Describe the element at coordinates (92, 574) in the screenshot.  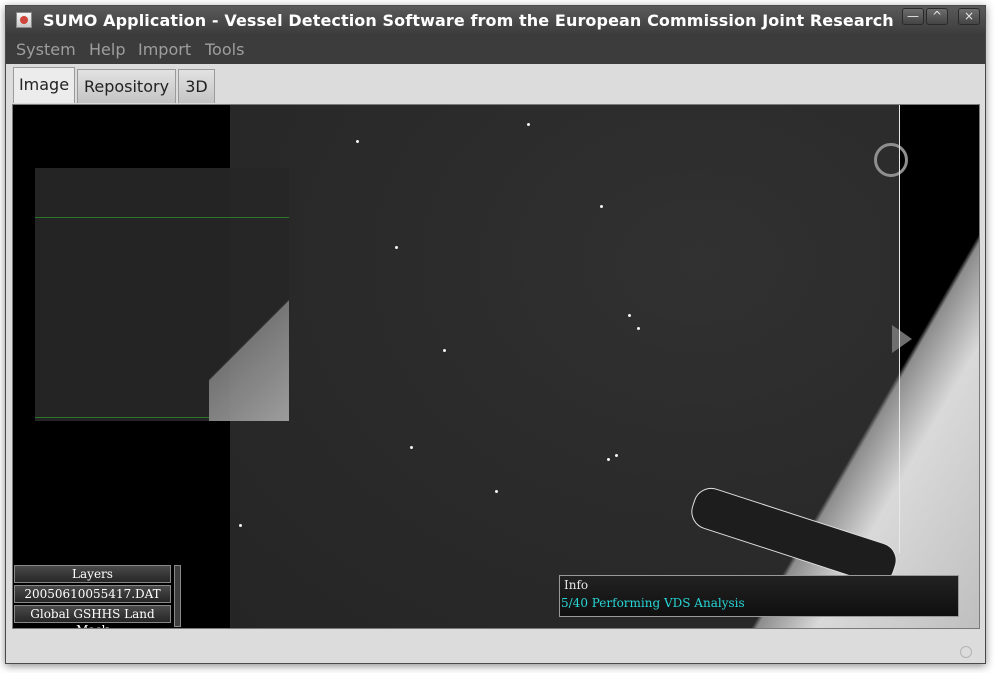
I see `layers-panel-title: Layers` at that location.